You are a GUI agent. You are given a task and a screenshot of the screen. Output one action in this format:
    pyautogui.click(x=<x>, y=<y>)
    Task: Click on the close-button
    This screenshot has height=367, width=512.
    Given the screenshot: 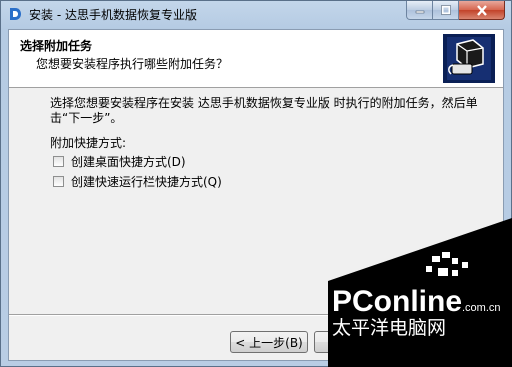 What is the action you would take?
    pyautogui.click(x=482, y=10)
    